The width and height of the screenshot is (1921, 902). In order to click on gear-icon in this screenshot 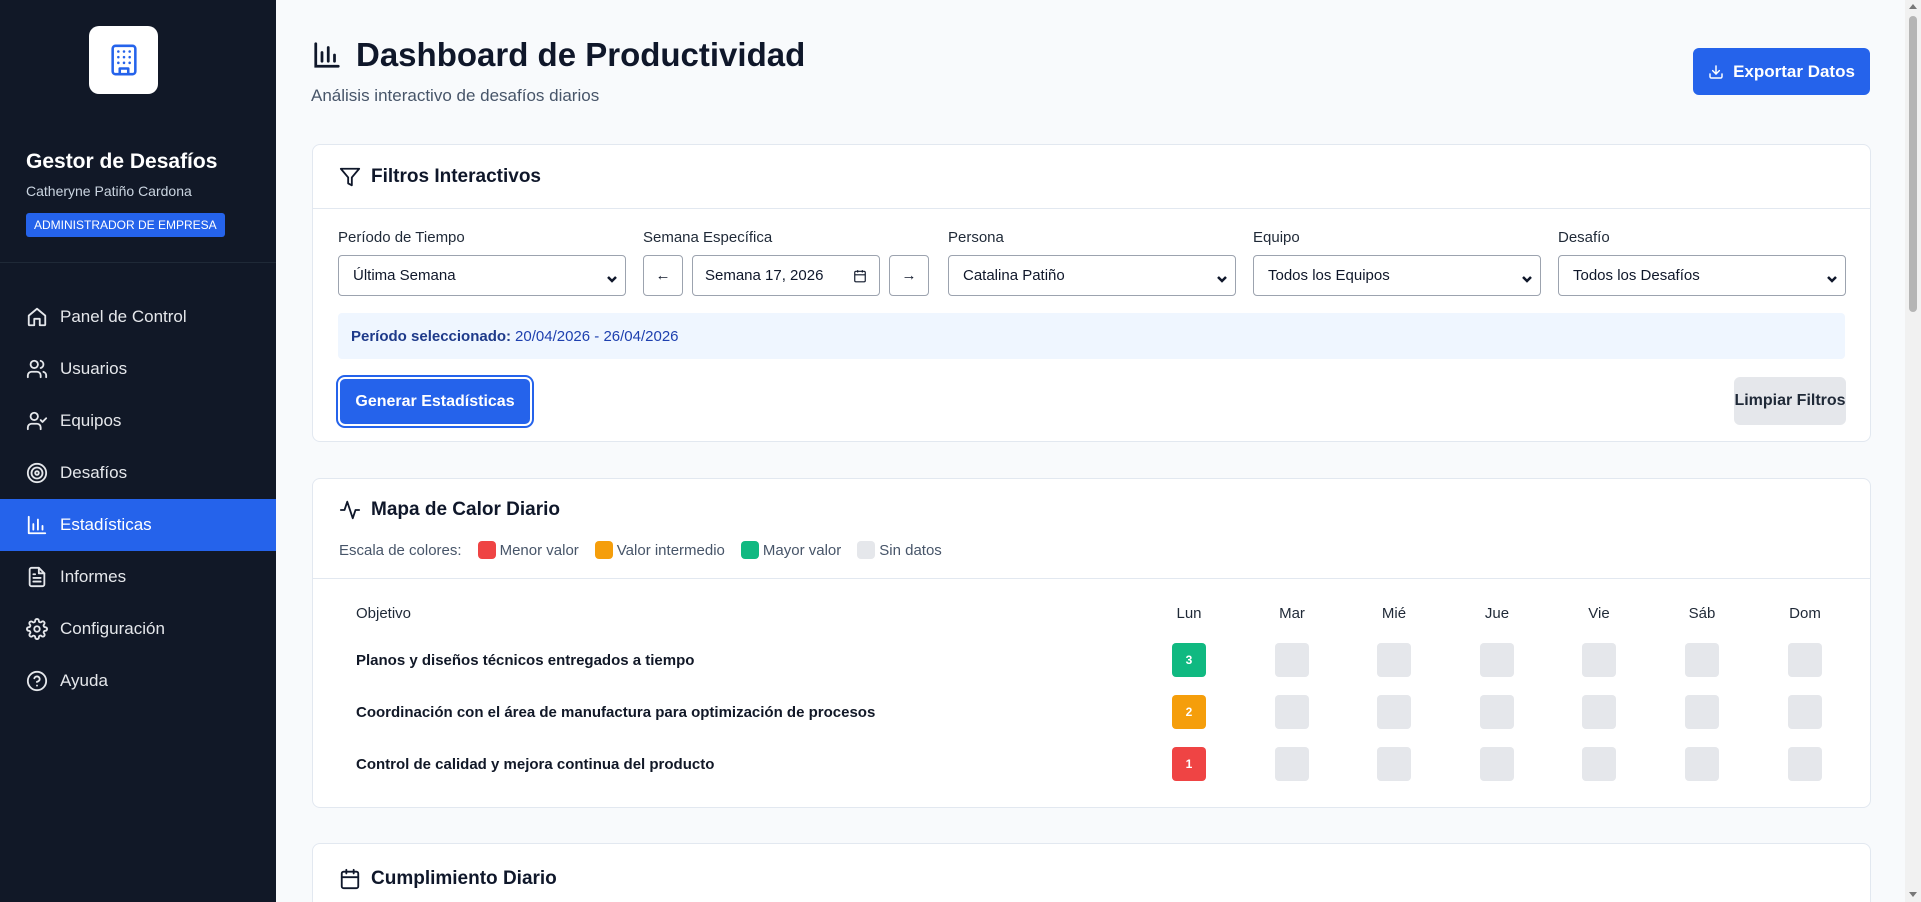, I will do `click(37, 629)`.